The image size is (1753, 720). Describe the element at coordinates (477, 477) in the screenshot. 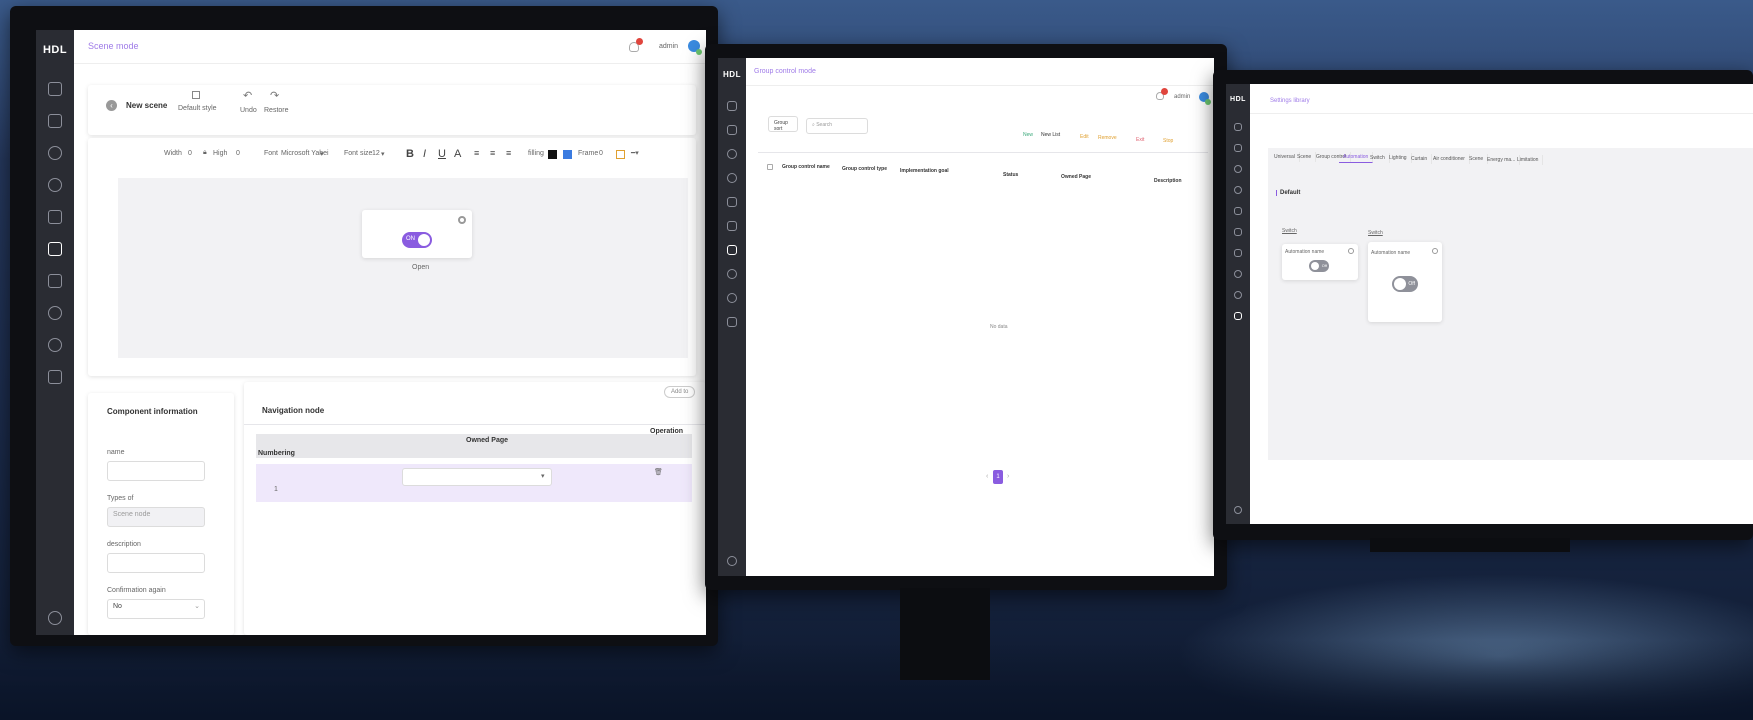

I see `owned-page-select` at that location.